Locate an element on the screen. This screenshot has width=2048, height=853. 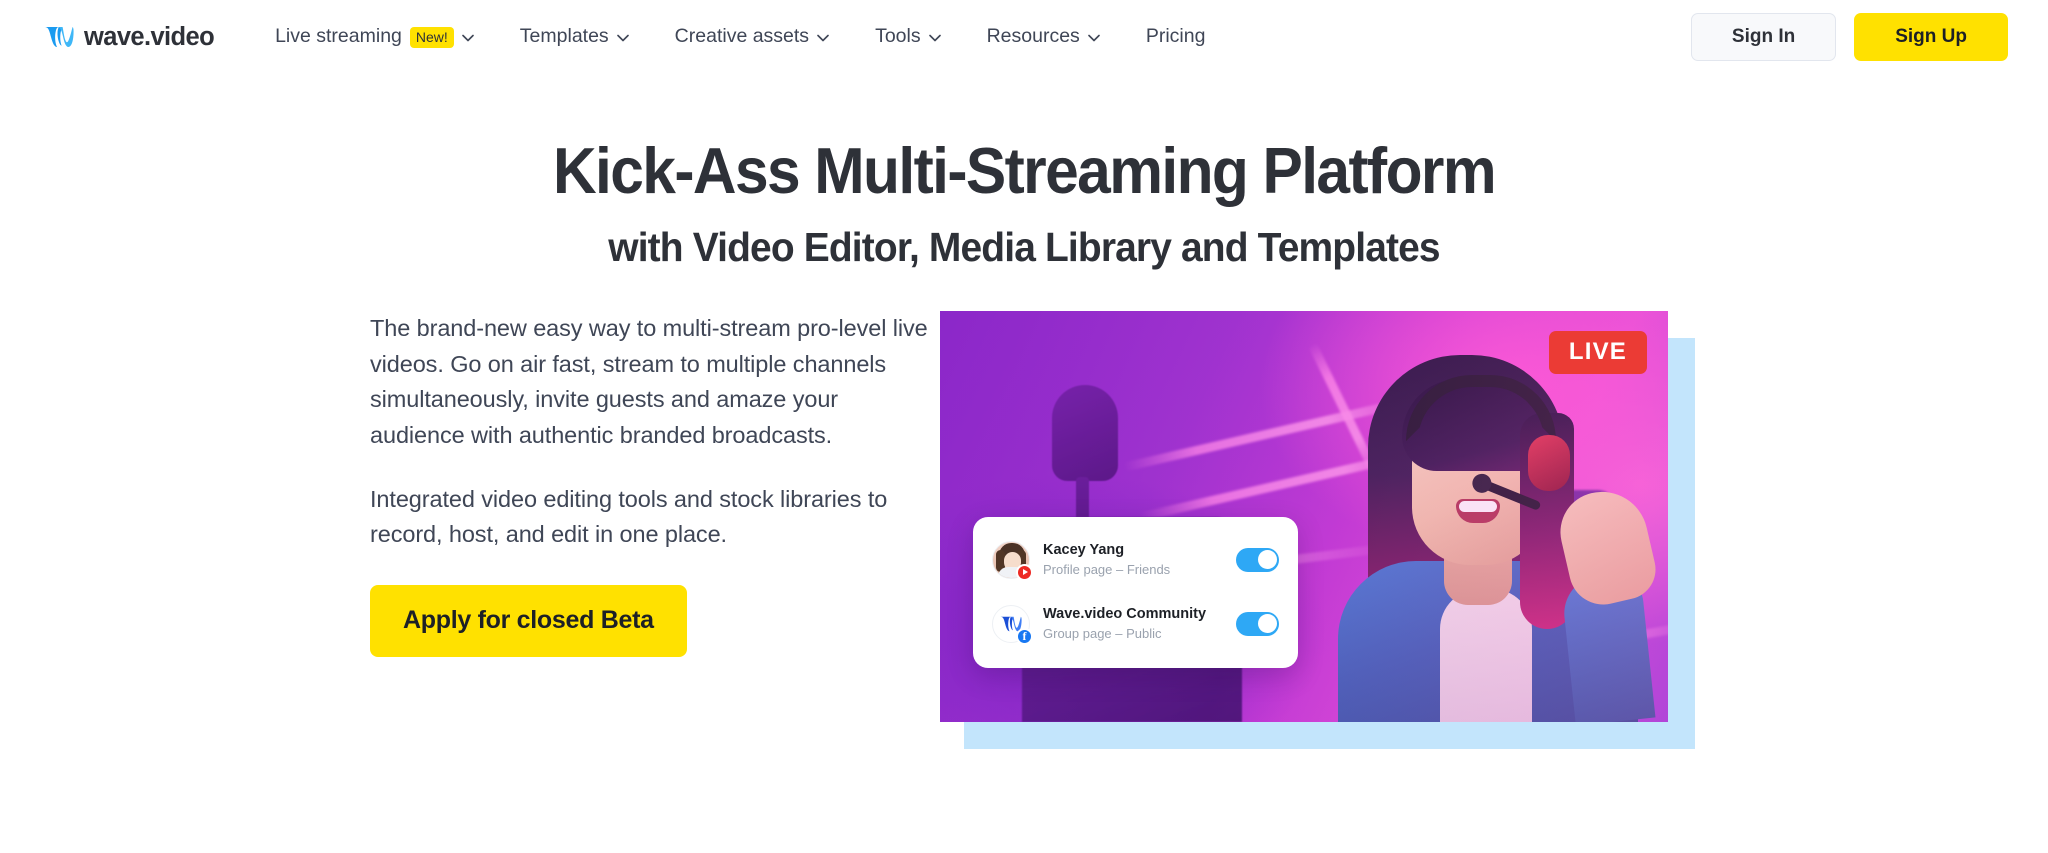
nav-label: Live streaming is located at coordinates (338, 36).